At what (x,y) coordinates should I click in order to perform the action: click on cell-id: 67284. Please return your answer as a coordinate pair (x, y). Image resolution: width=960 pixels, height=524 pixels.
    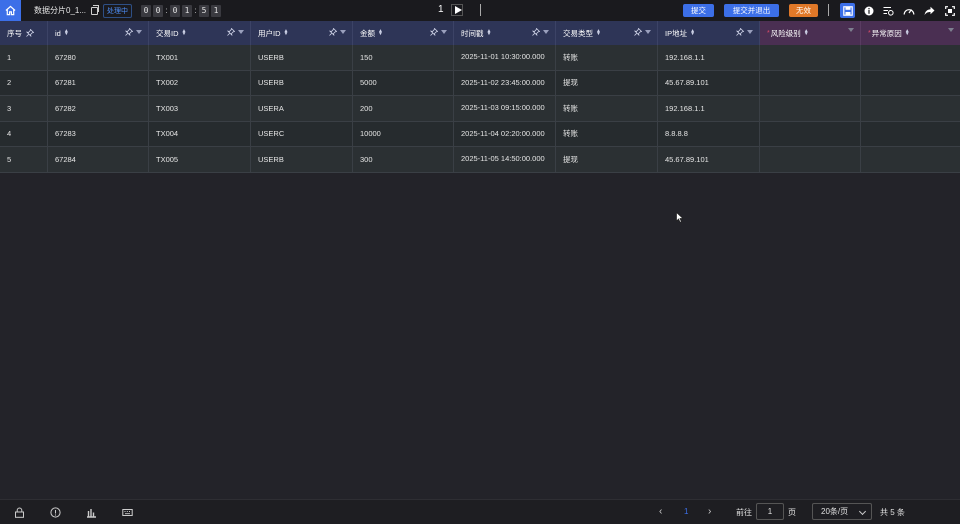
    Looking at the image, I should click on (98, 159).